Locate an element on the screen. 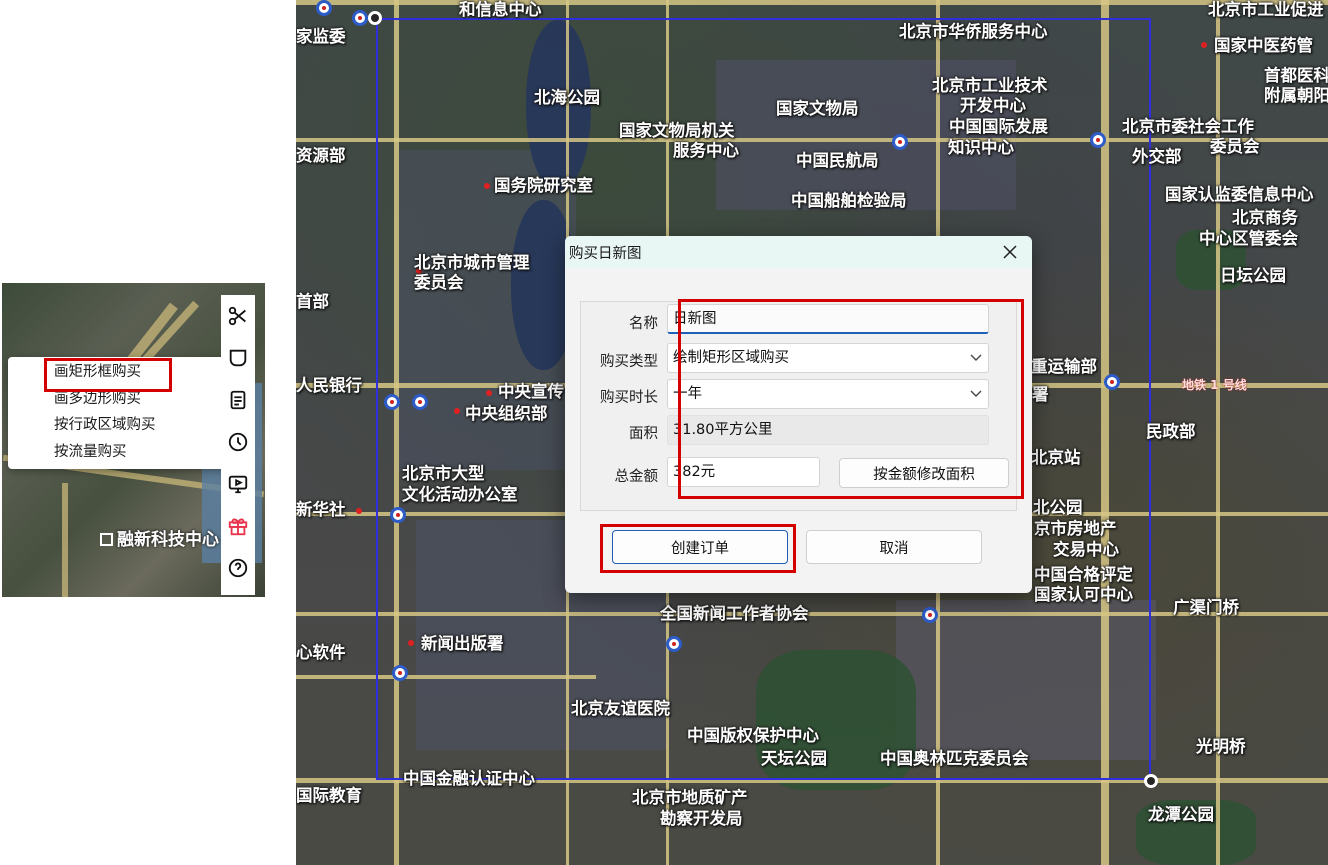  map-label: 北京商务 is located at coordinates (1265, 217).